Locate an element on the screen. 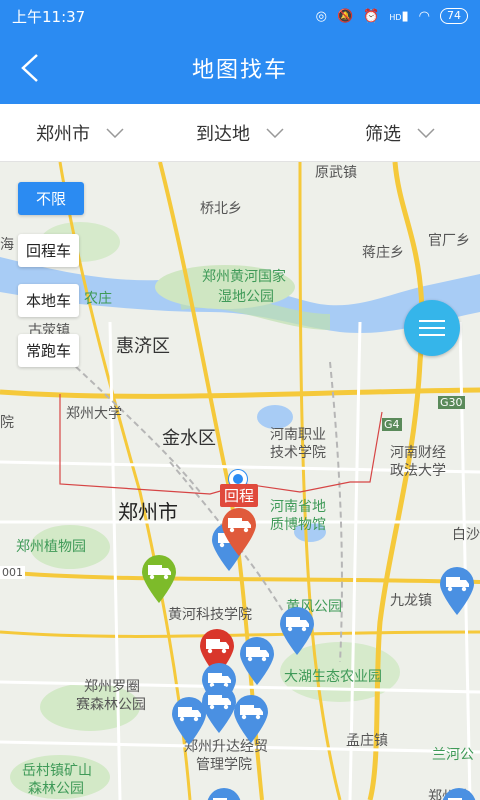 This screenshot has height=800, width=480. map-label: 金水区 is located at coordinates (189, 438).